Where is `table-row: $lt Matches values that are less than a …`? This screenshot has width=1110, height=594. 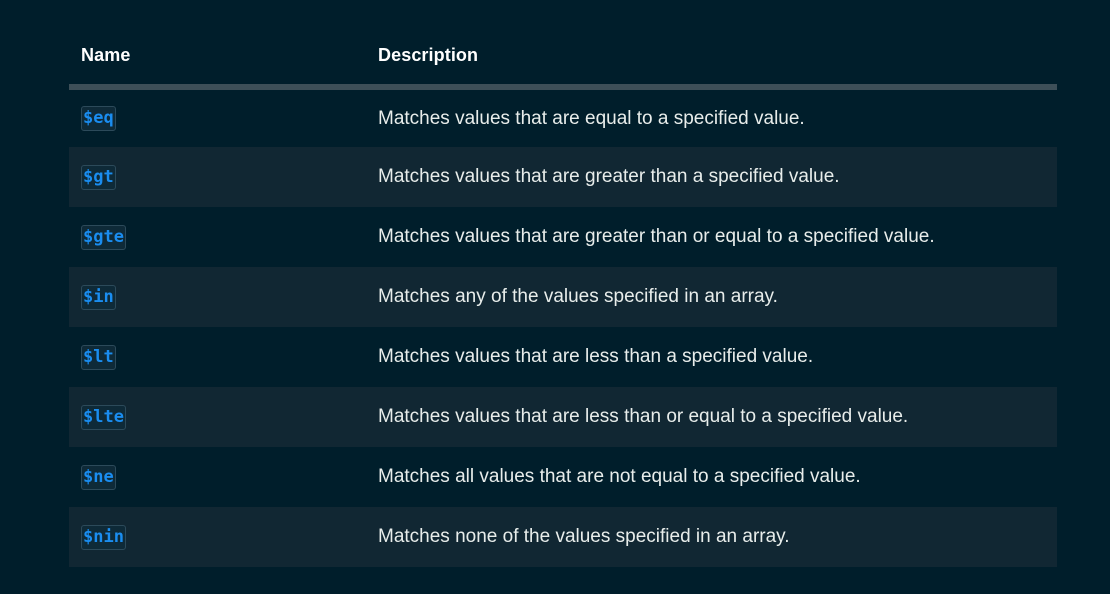
table-row: $lt Matches values that are less than a … is located at coordinates (563, 357).